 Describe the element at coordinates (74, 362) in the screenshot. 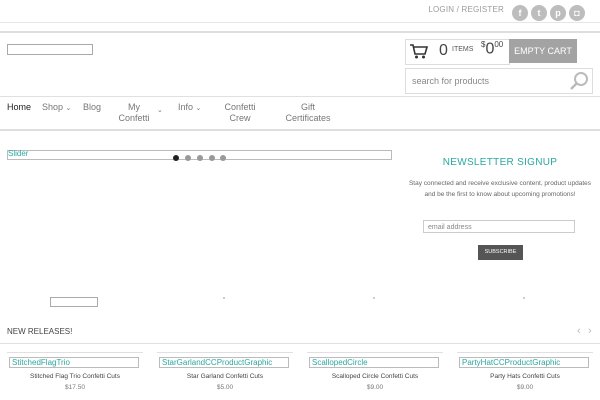

I see `product-image: StitchedFlagTrio` at that location.